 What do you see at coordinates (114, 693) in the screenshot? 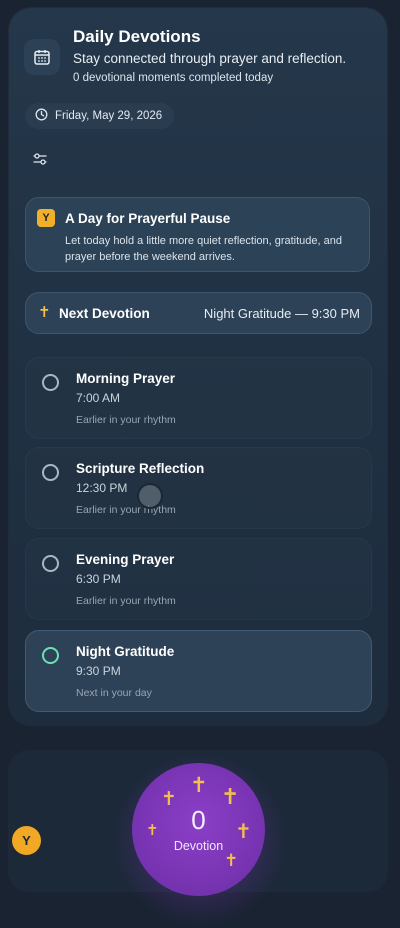
I see `devotion-note: Next in your day` at bounding box center [114, 693].